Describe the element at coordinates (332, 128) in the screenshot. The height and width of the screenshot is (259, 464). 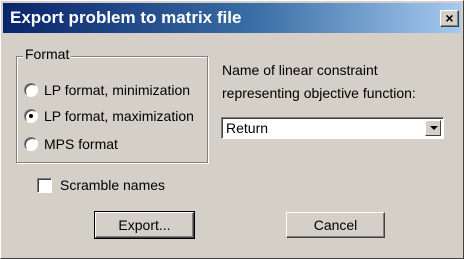
I see `objective-constraint-select: Return` at that location.